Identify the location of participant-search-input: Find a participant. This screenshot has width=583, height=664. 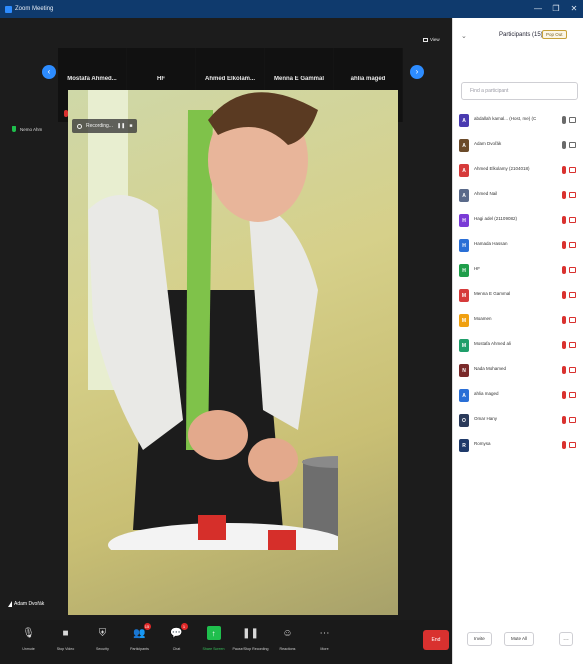
(519, 91).